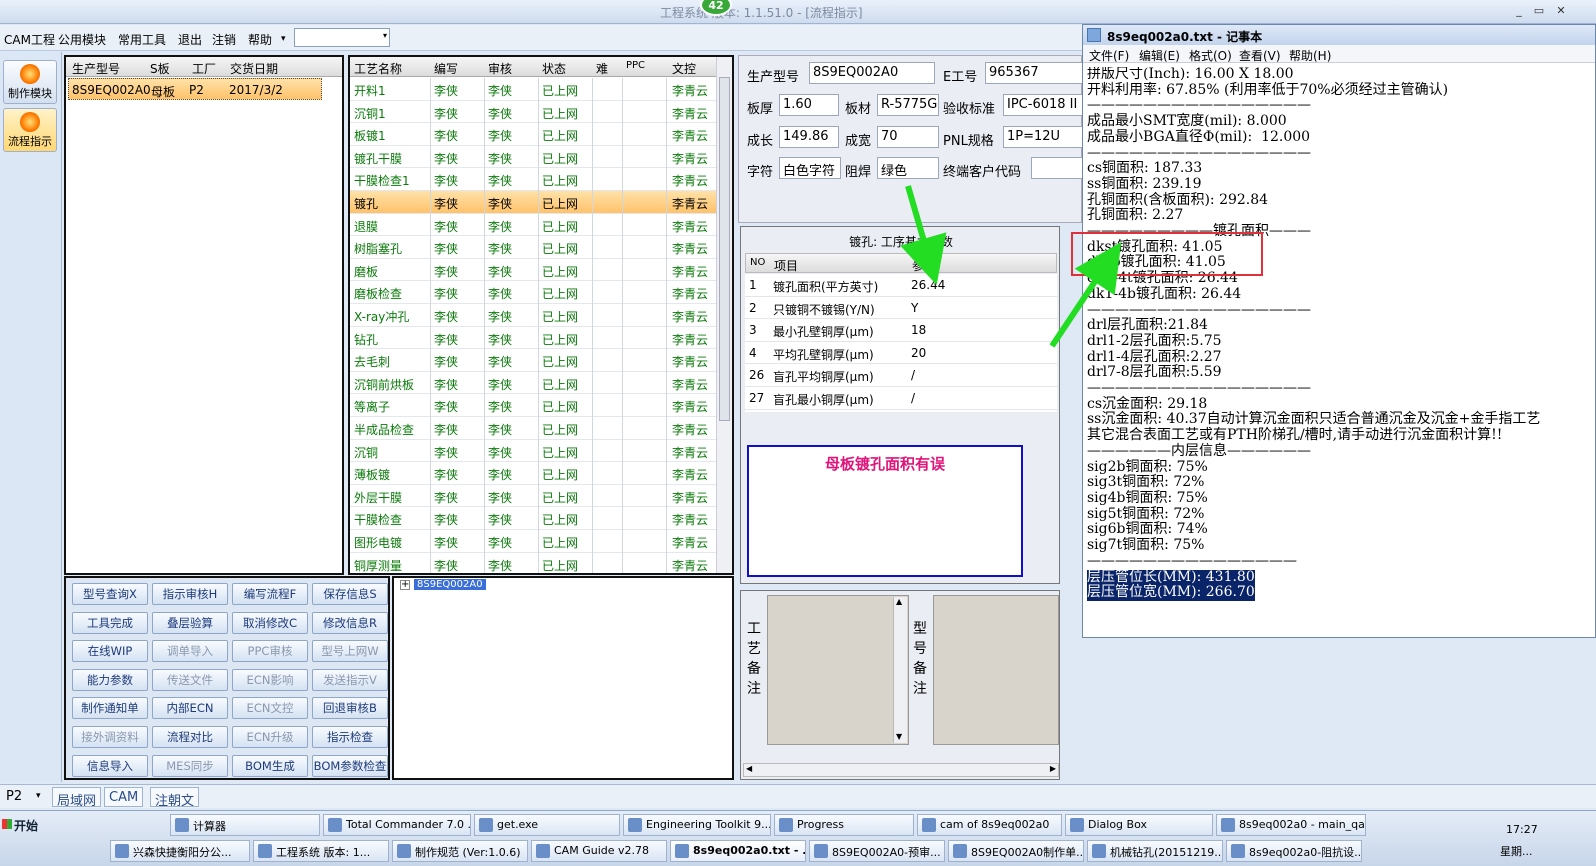 This screenshot has height=866, width=1596. What do you see at coordinates (749, 768) in the screenshot?
I see `scroll-left-icon: ◀` at bounding box center [749, 768].